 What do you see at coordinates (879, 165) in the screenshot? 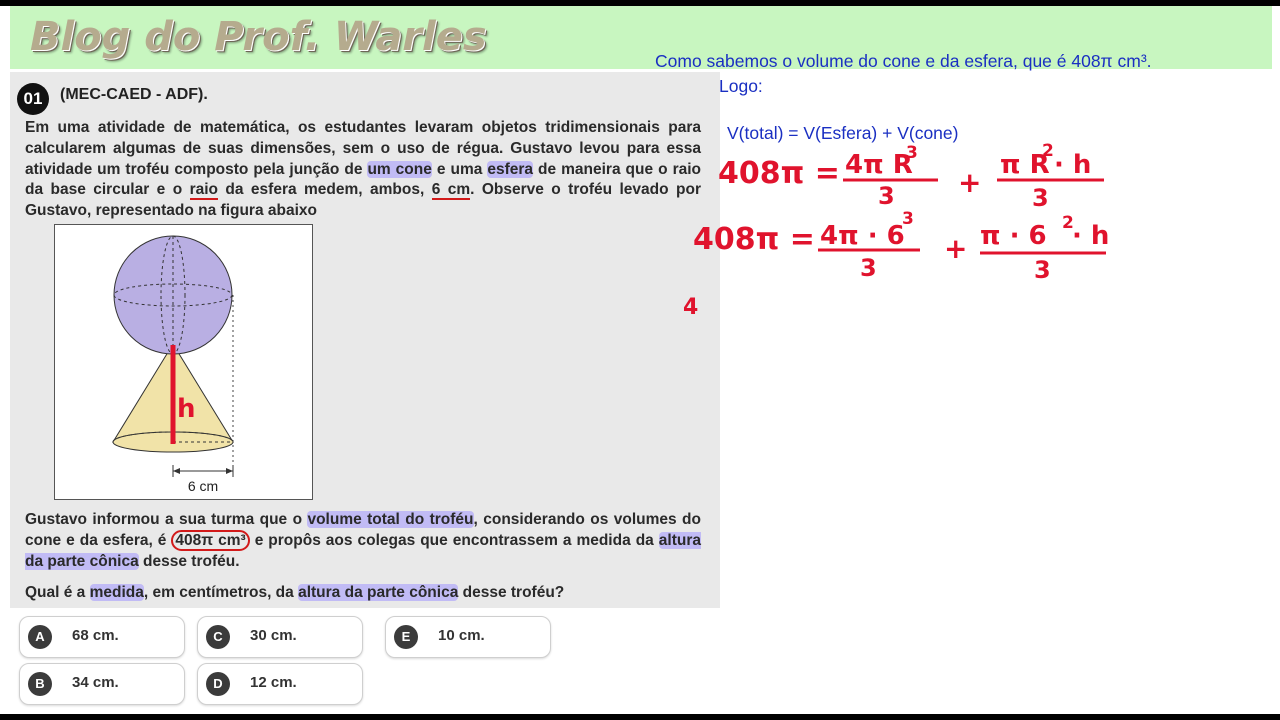
I see `eq1-num1: 4π R` at bounding box center [879, 165].